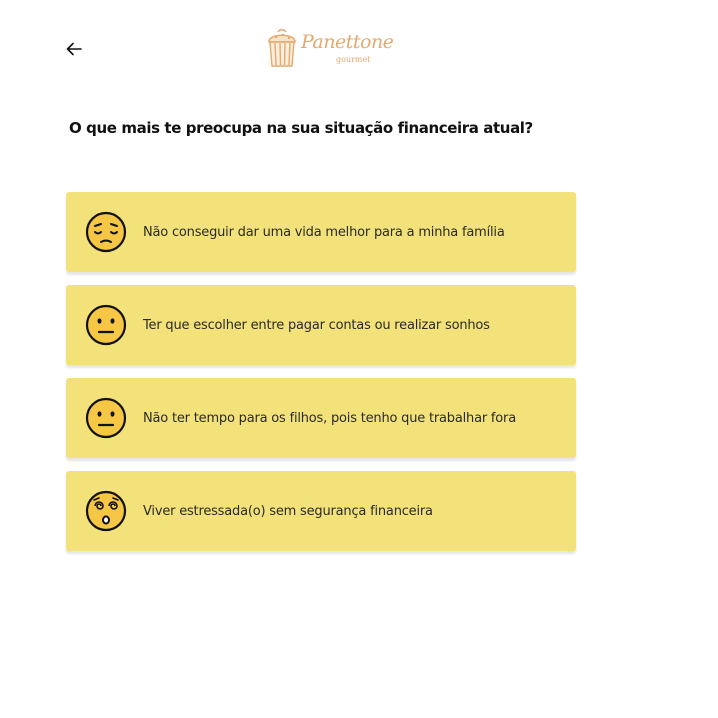  I want to click on logo-text: Panettone, so click(347, 42).